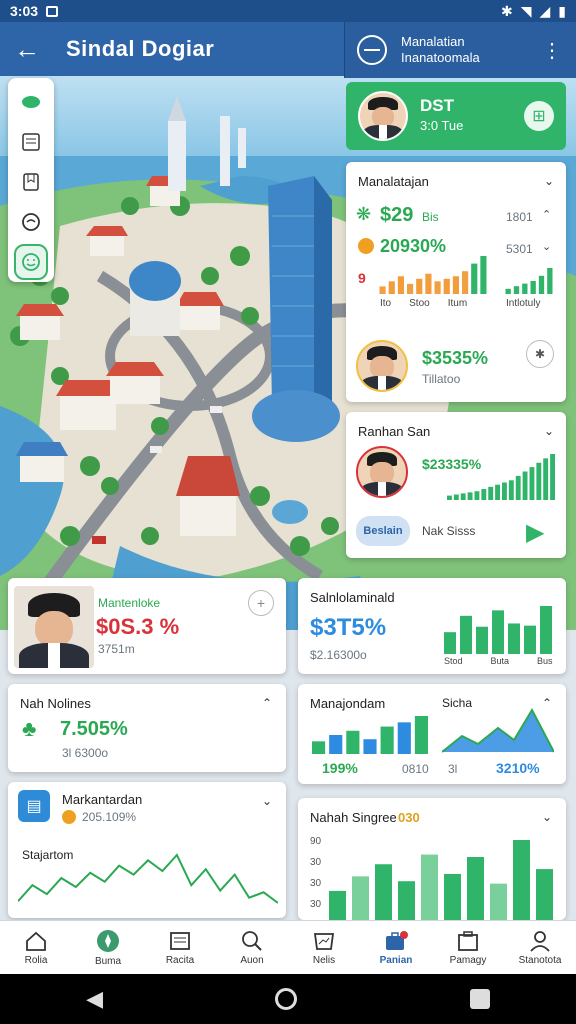 The image size is (576, 1024). Describe the element at coordinates (372, 50) in the screenshot. I see `collapse-icon` at that location.